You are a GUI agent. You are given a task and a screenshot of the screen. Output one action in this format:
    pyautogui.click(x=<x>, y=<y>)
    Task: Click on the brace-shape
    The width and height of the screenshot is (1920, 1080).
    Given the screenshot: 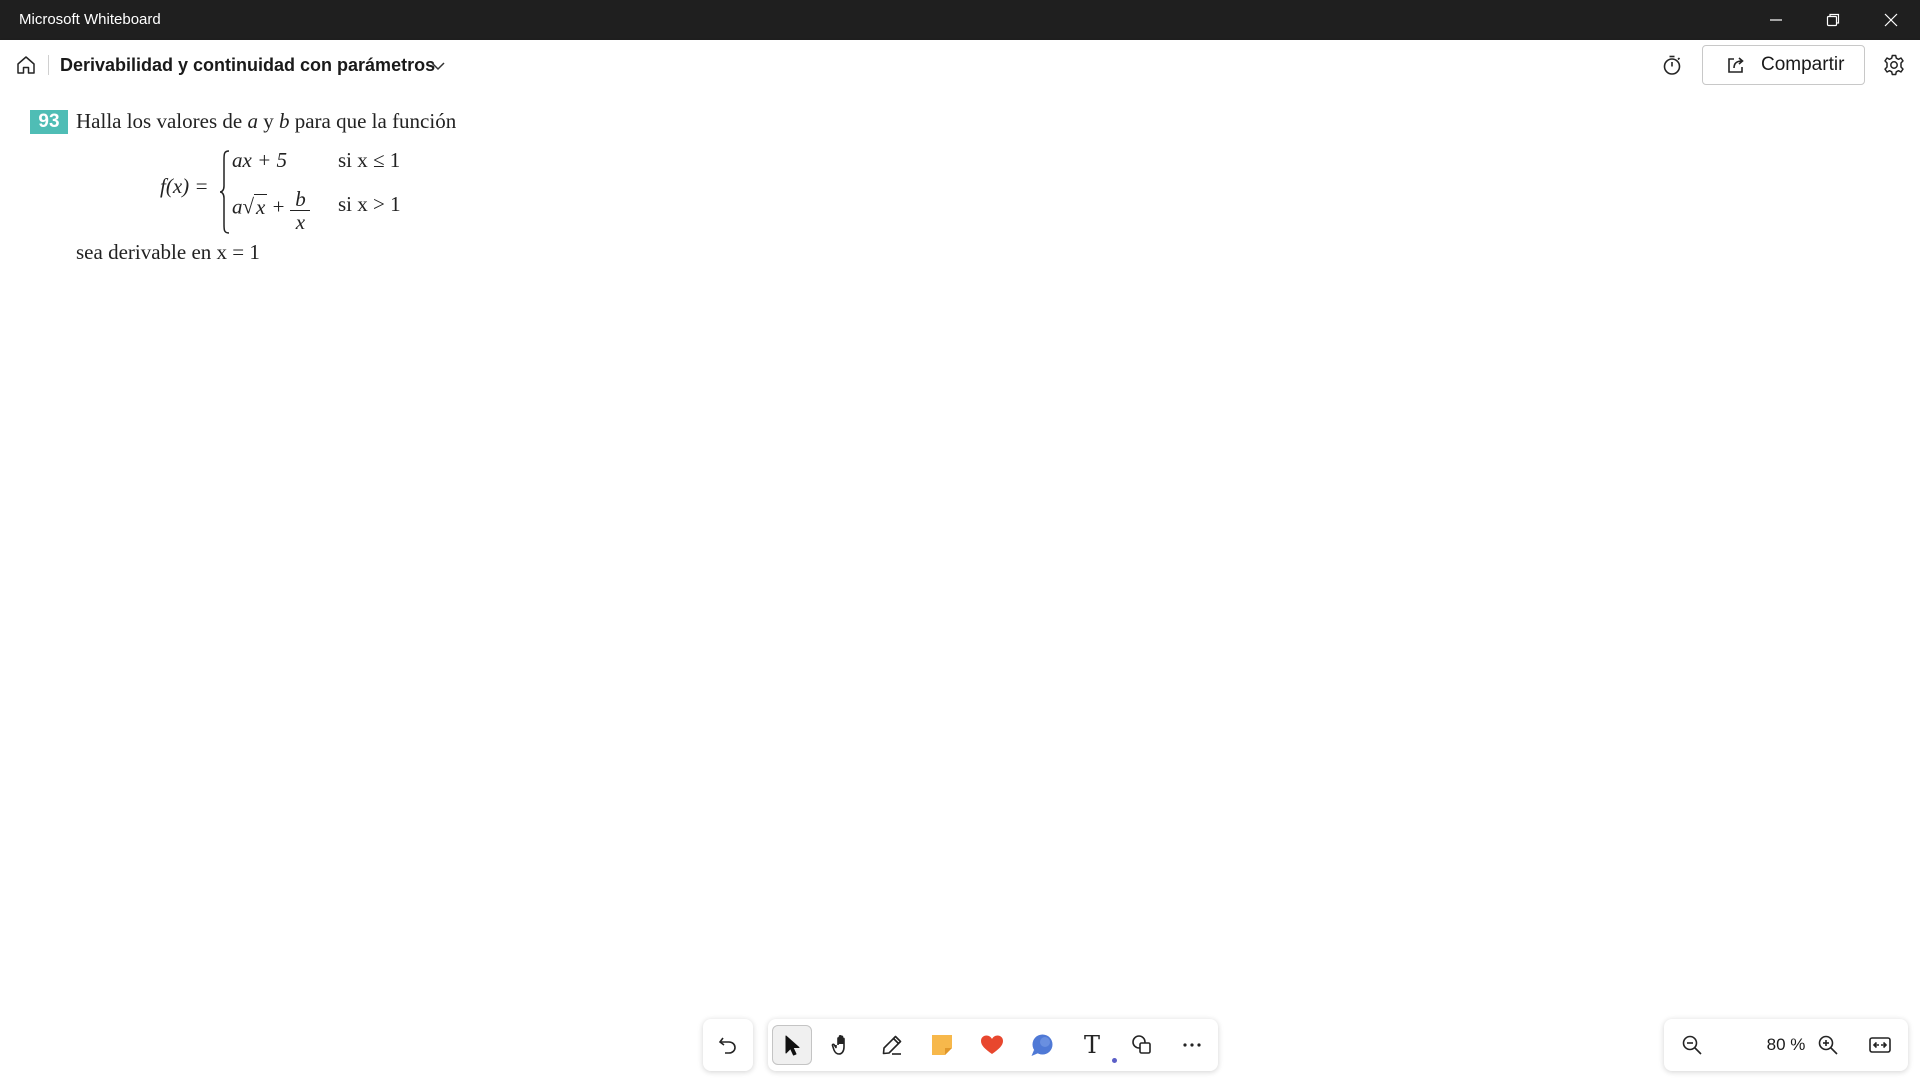 What is the action you would take?
    pyautogui.click(x=224, y=192)
    